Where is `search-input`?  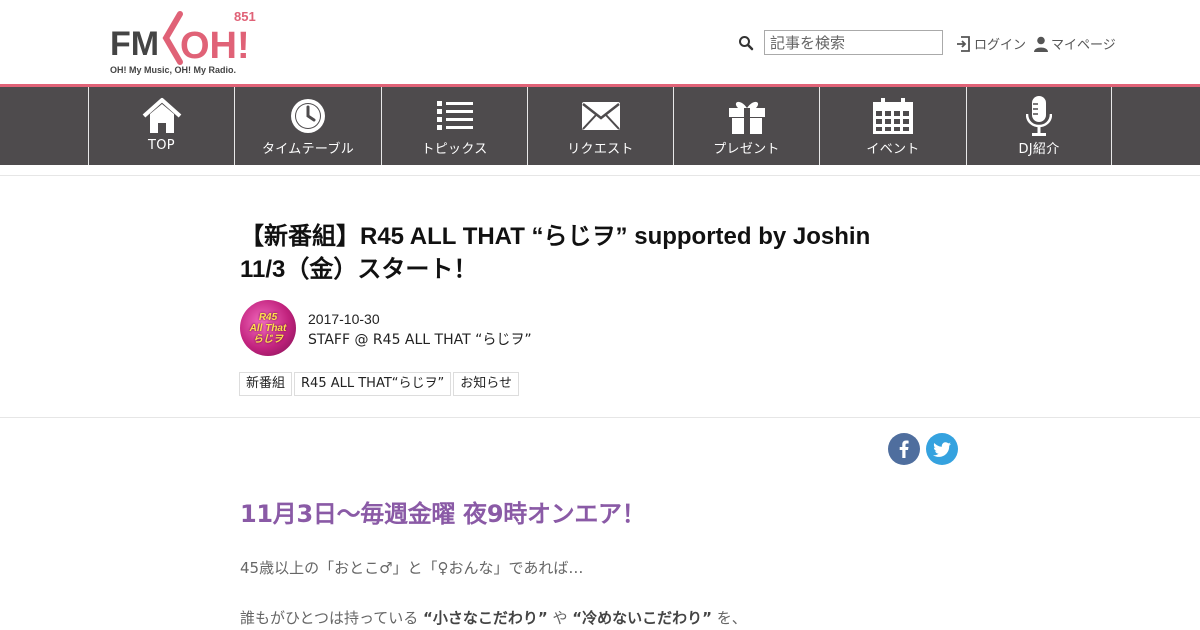
search-input is located at coordinates (853, 42).